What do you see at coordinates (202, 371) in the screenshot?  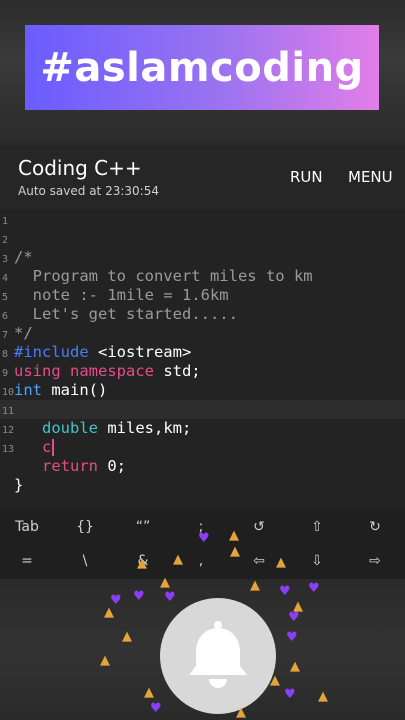 I see `code-line: 8 int main()` at bounding box center [202, 371].